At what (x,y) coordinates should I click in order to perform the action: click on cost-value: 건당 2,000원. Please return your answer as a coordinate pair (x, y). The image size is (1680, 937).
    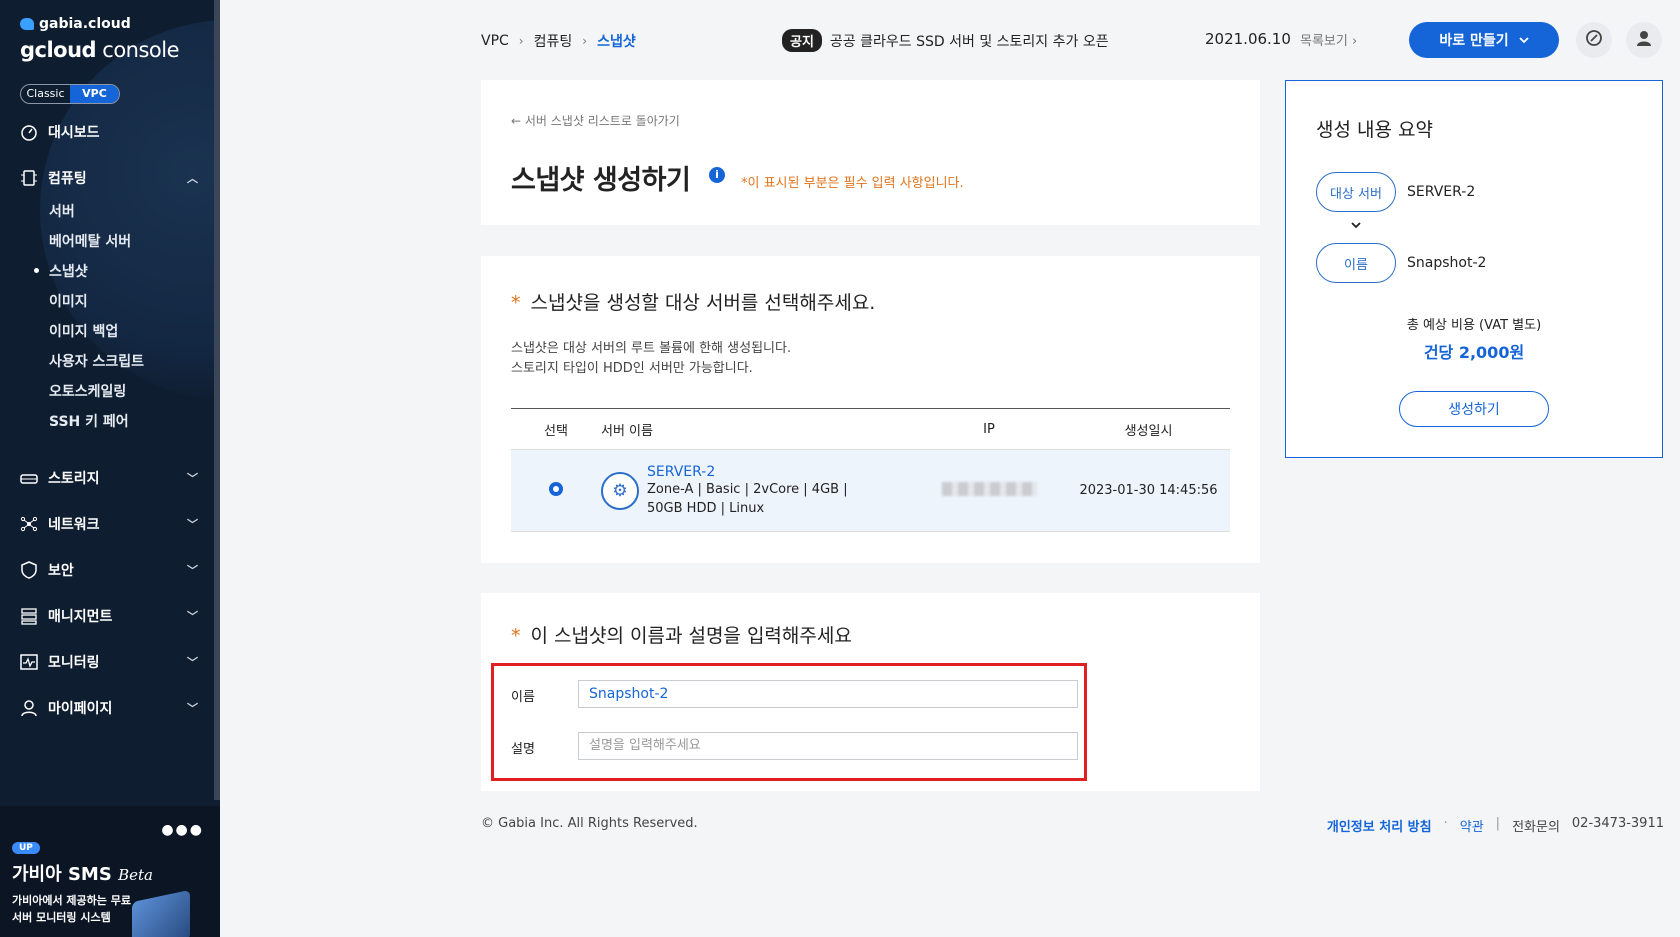
    Looking at the image, I should click on (1474, 352).